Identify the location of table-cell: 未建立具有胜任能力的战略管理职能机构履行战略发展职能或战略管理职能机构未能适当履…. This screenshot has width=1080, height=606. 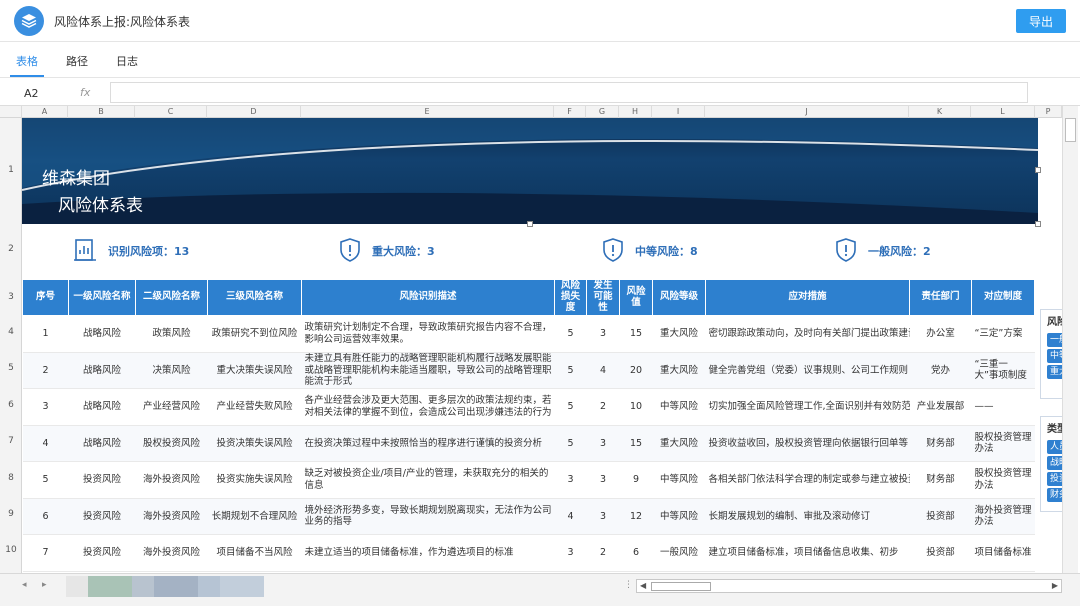
(428, 370).